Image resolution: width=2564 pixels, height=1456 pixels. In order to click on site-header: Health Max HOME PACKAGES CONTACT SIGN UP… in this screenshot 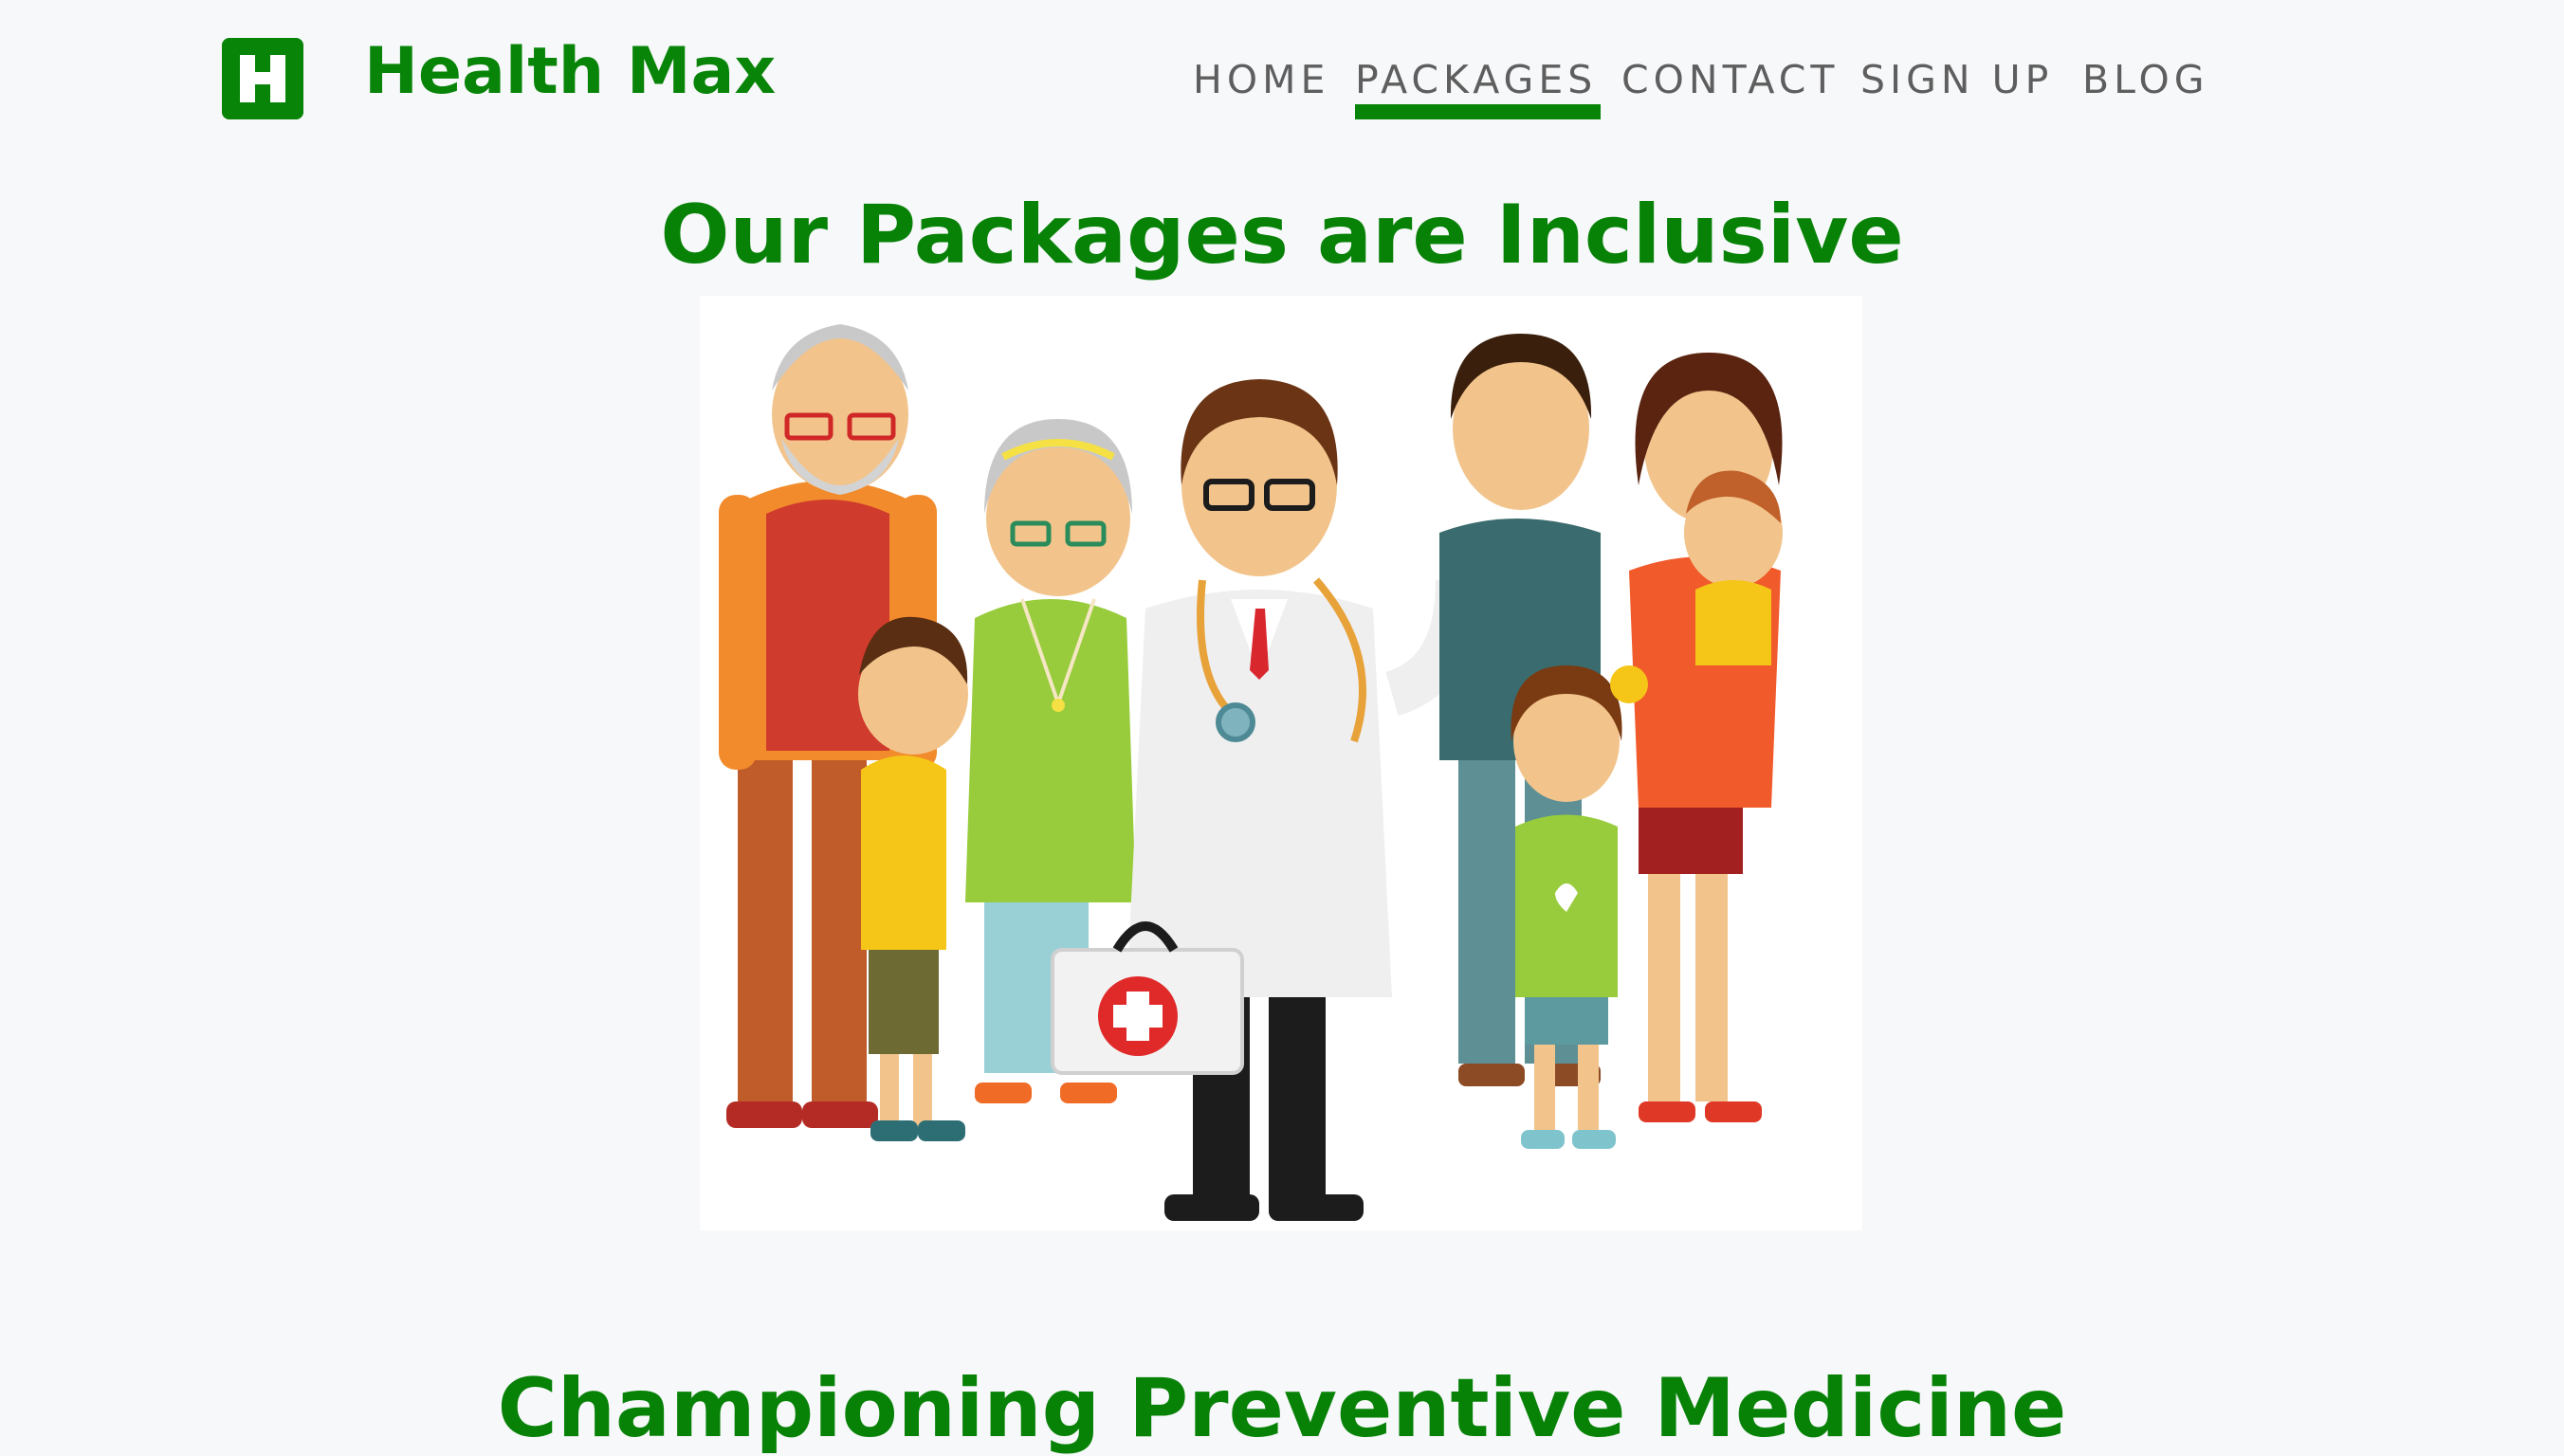, I will do `click(1282, 74)`.